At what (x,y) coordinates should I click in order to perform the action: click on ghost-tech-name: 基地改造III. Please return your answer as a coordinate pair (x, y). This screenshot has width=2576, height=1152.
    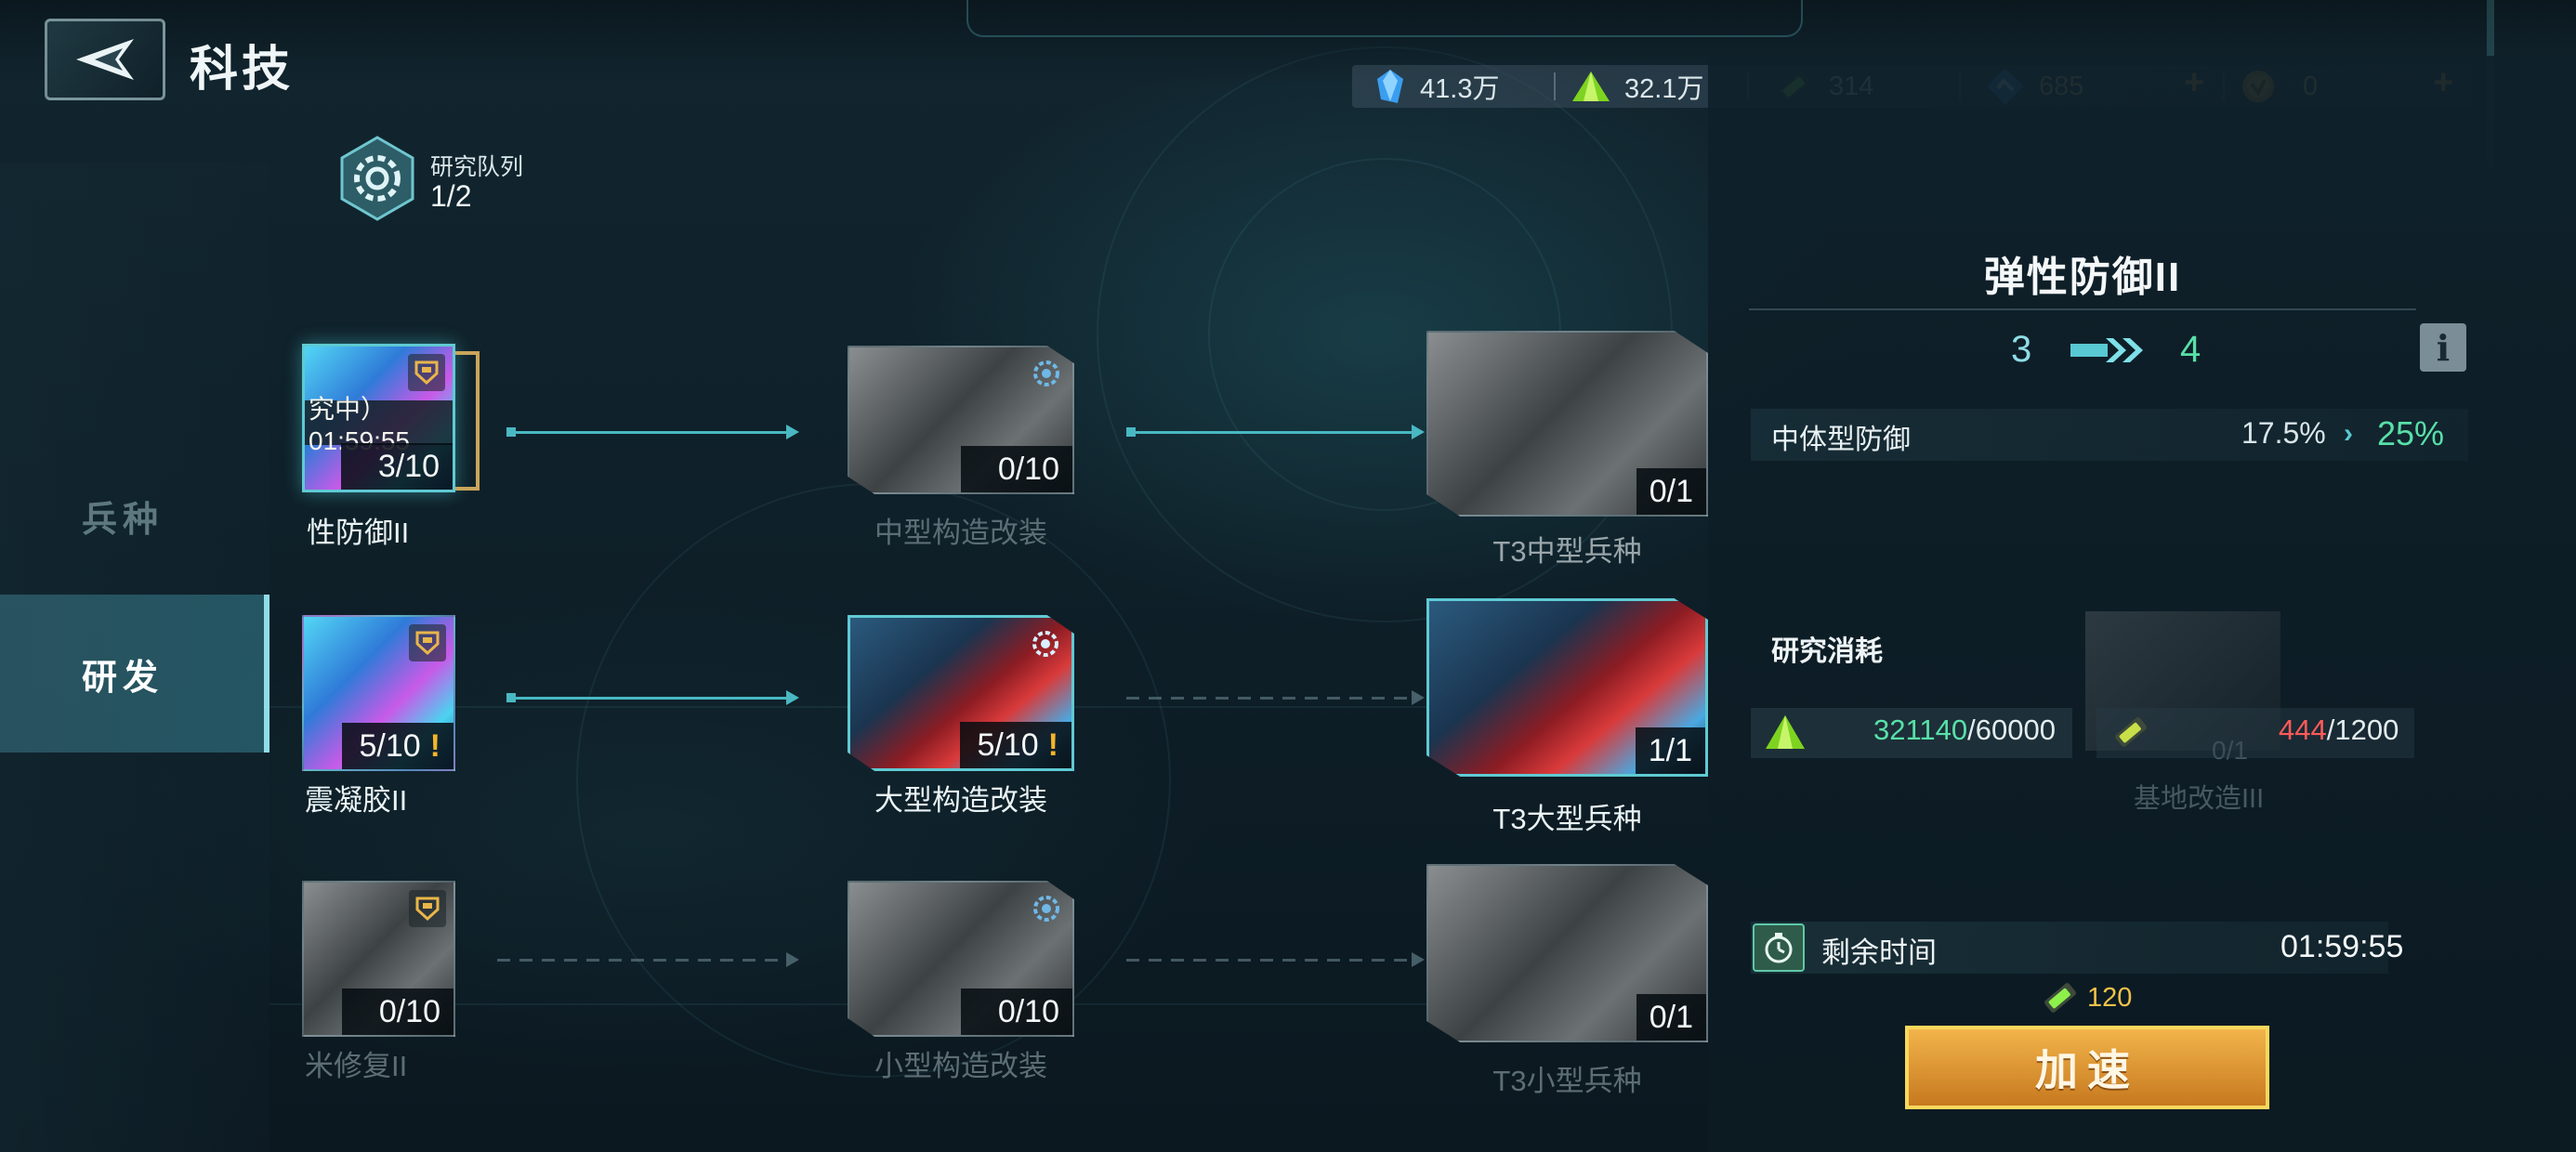
    Looking at the image, I should click on (2199, 799).